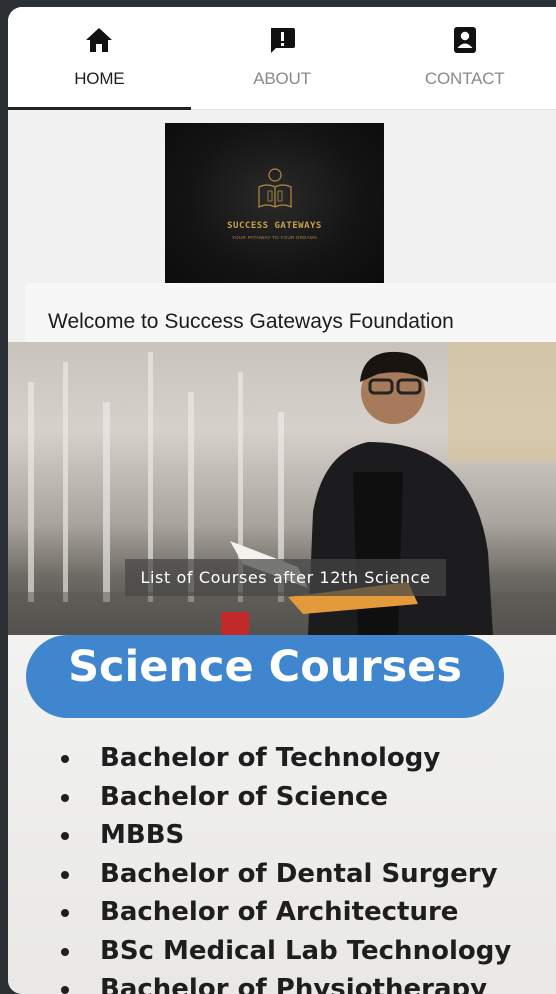 This screenshot has width=556, height=994. Describe the element at coordinates (282, 78) in the screenshot. I see `tab-about-label: ABOUT` at that location.